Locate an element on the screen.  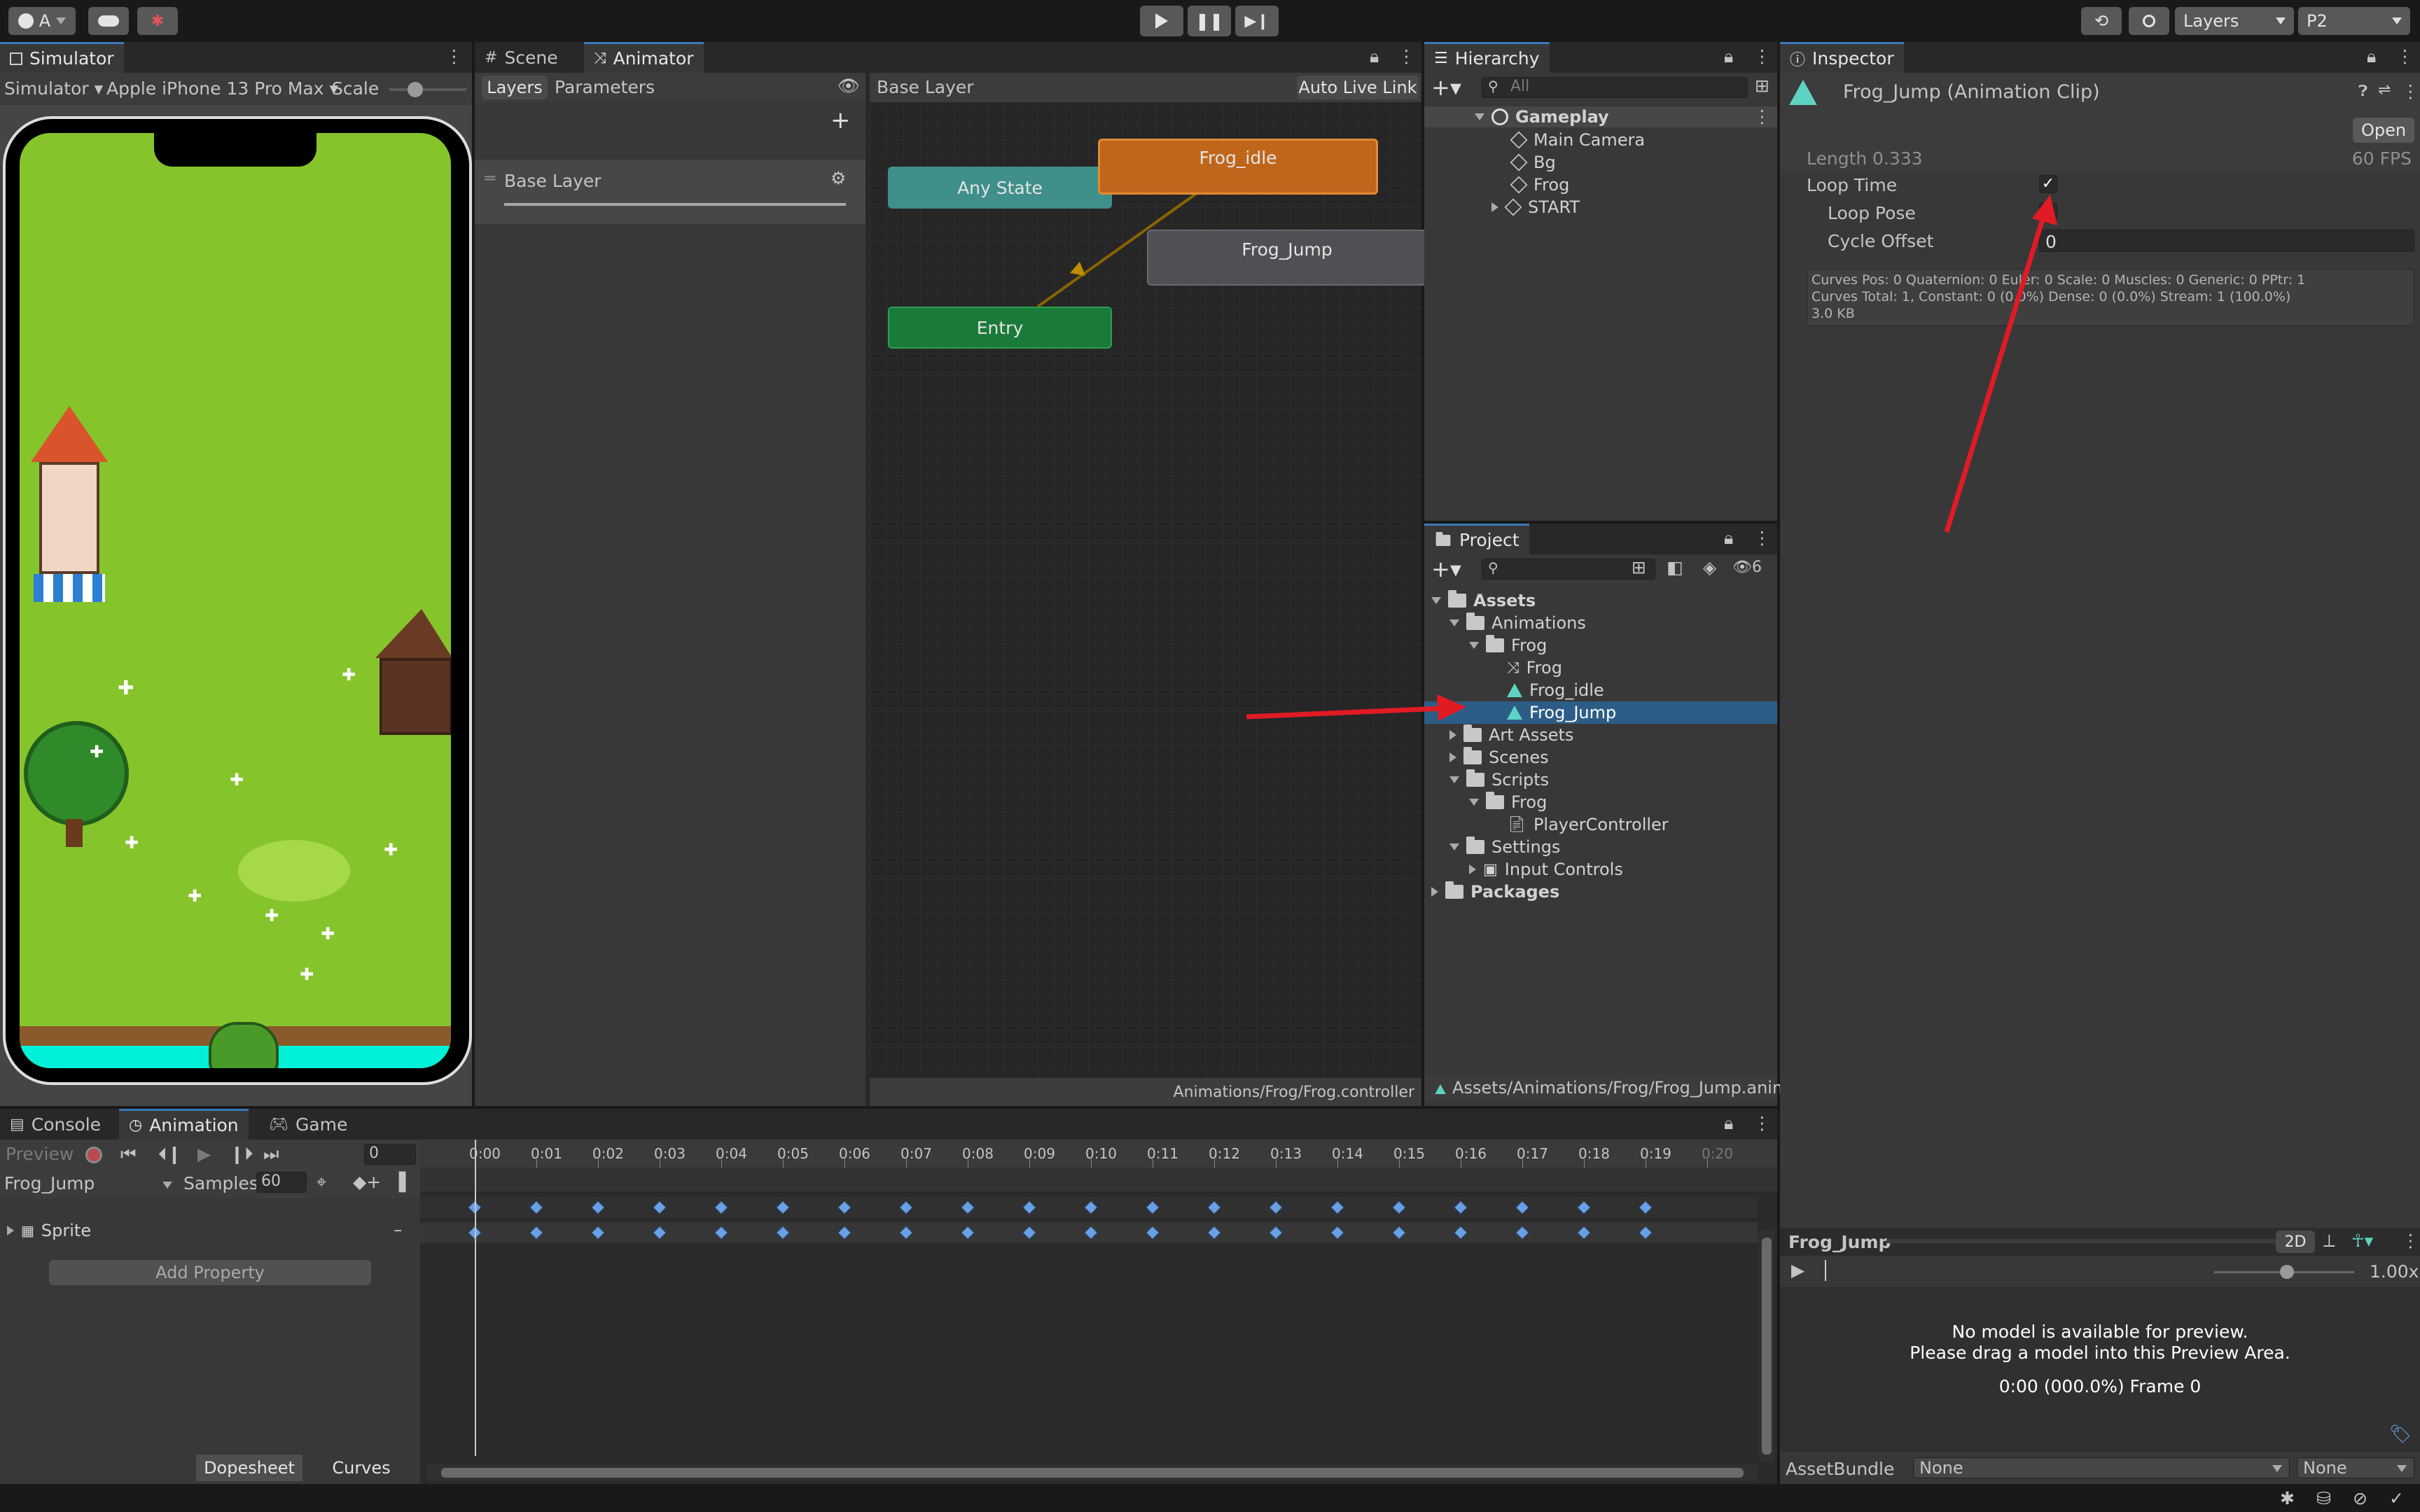
tab-game: 🎮︎ Game is located at coordinates (308, 1124).